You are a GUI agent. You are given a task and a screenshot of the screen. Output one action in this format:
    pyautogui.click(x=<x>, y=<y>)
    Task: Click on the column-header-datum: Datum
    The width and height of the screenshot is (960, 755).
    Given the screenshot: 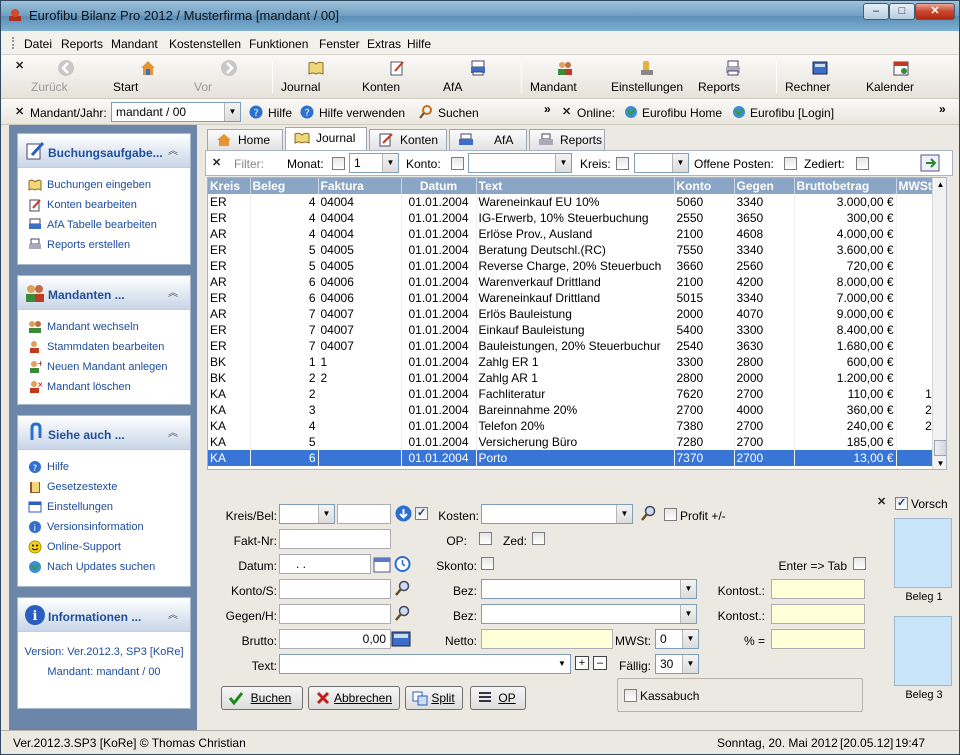 What is the action you would take?
    pyautogui.click(x=439, y=186)
    